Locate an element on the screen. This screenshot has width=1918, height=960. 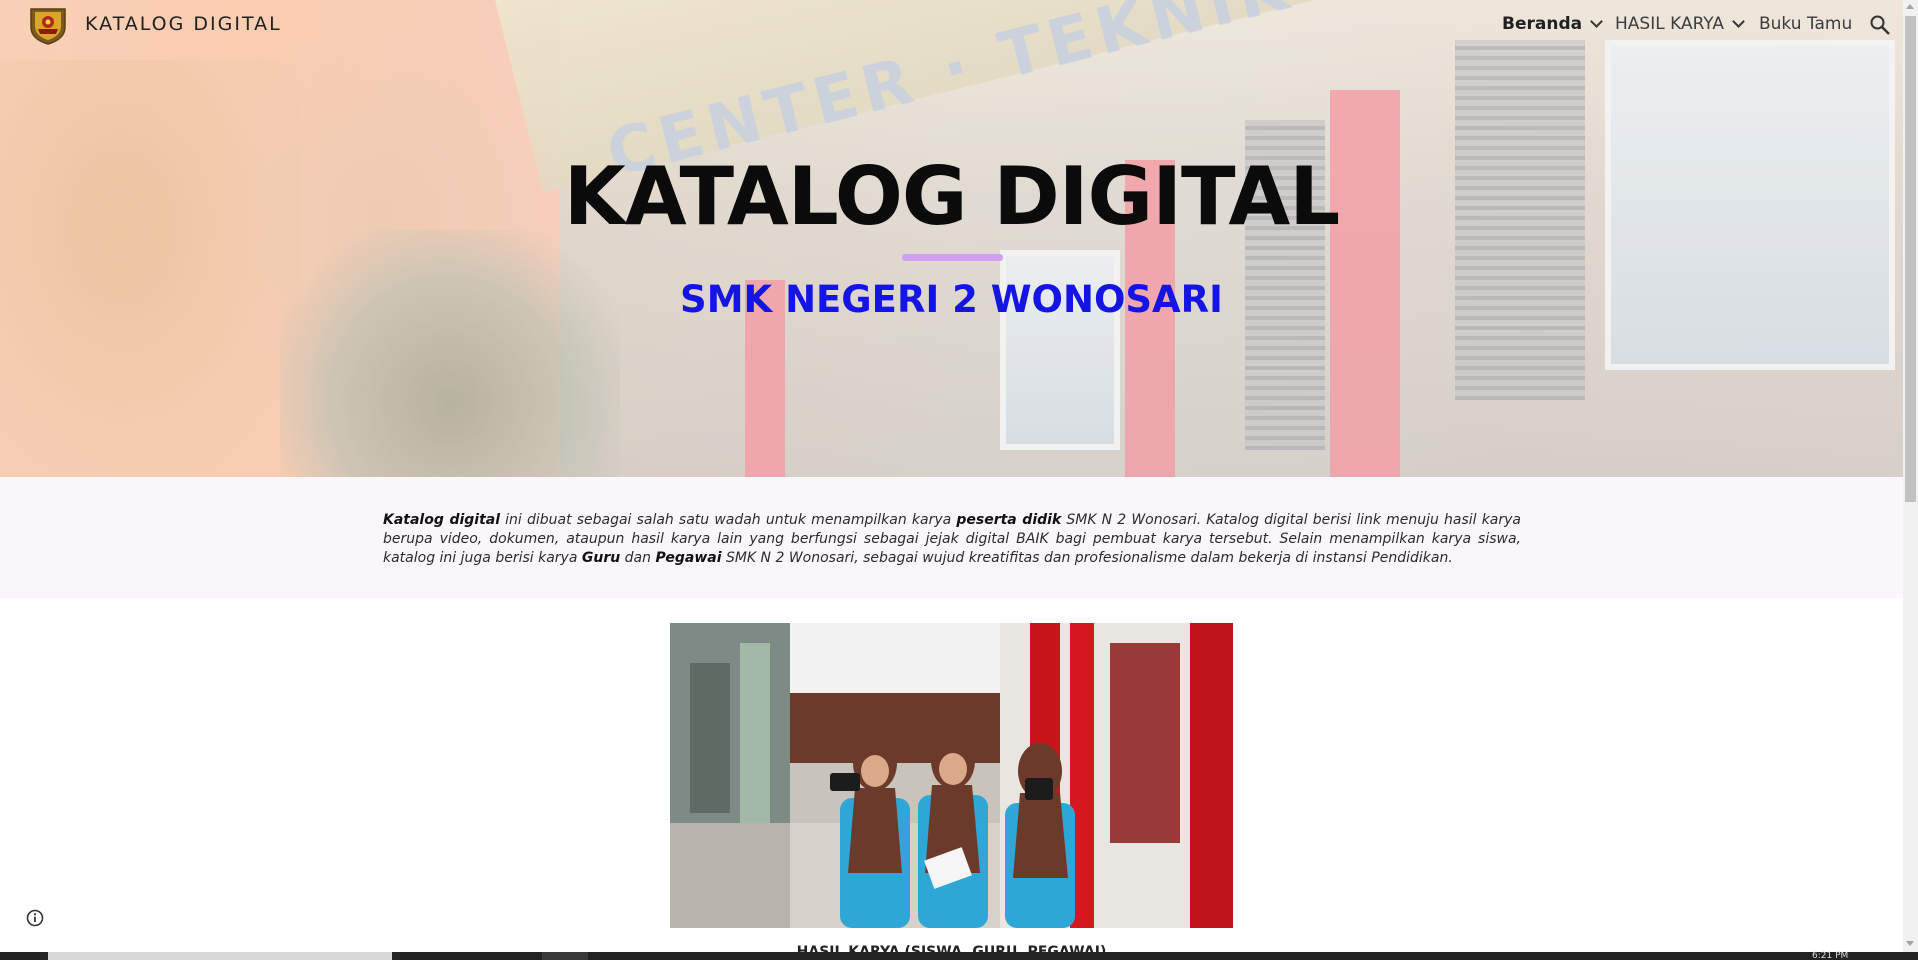
site-title: KATALOG DIGITAL is located at coordinates (183, 24).